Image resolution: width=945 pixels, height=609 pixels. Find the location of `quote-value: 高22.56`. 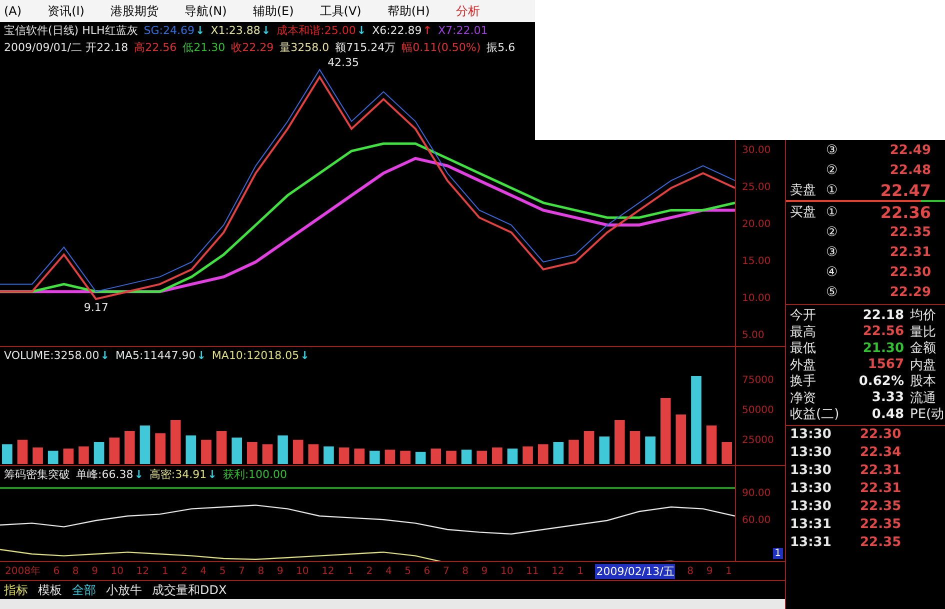

quote-value: 高22.56 is located at coordinates (155, 47).